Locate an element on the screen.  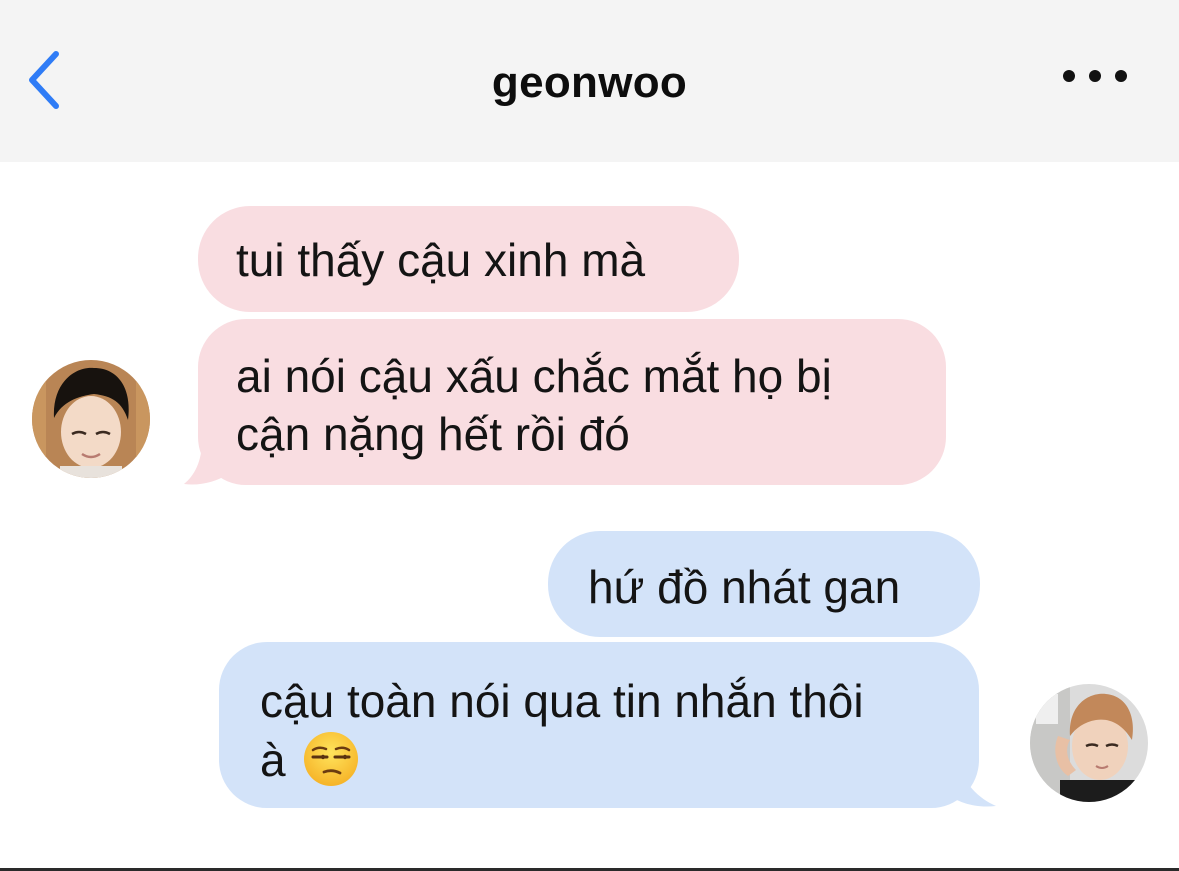
message-text-line: hứ đồ nhát gan is located at coordinates (744, 587).